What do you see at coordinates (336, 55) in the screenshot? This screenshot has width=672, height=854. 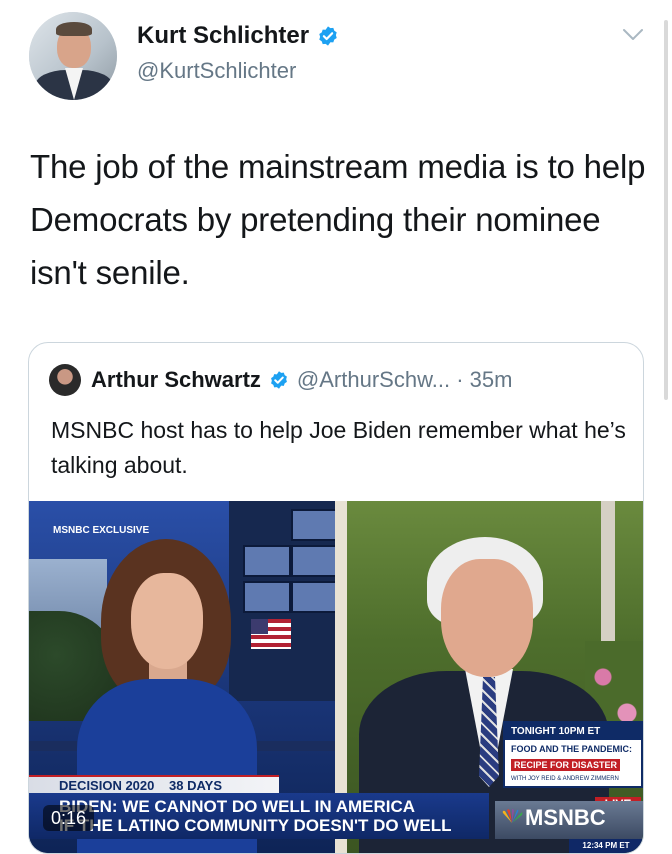 I see `tweet-header: Kurt Schlichter @KurtSchlichter` at bounding box center [336, 55].